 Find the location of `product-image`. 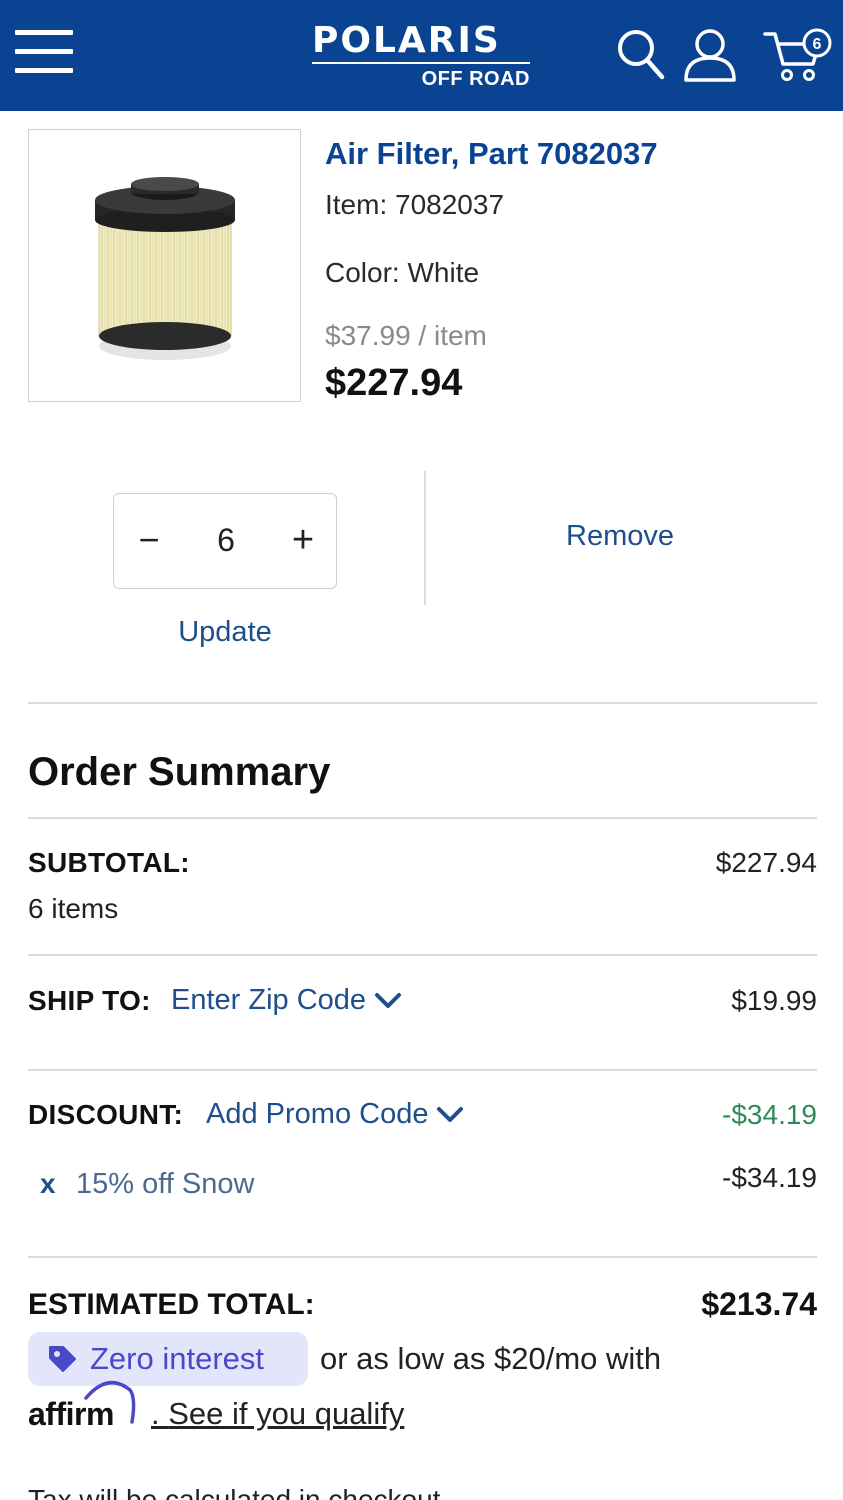

product-image is located at coordinates (164, 265).